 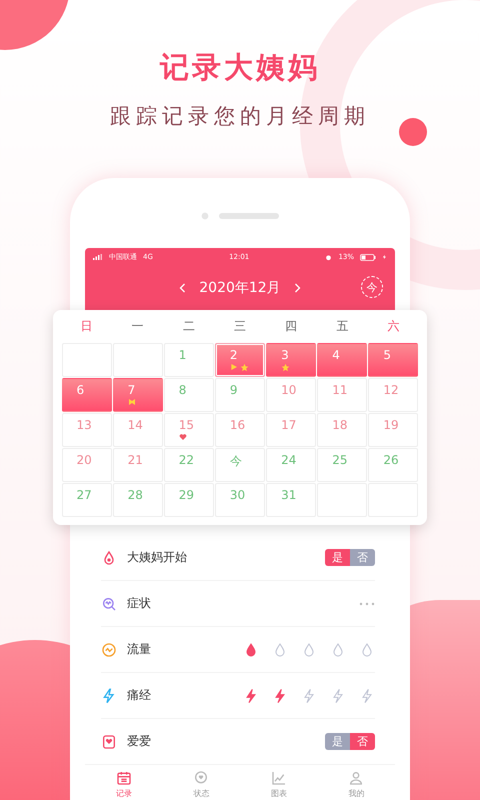 What do you see at coordinates (139, 741) in the screenshot?
I see `record-label: 爱爱` at bounding box center [139, 741].